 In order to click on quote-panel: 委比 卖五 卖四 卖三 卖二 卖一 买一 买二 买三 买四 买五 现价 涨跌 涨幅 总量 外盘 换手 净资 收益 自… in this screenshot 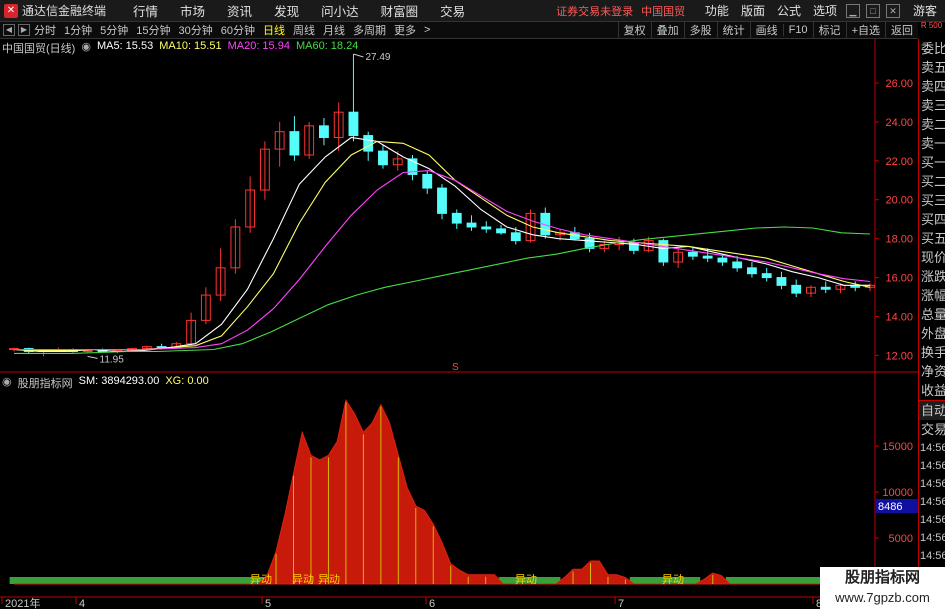, I will do `click(931, 324)`.